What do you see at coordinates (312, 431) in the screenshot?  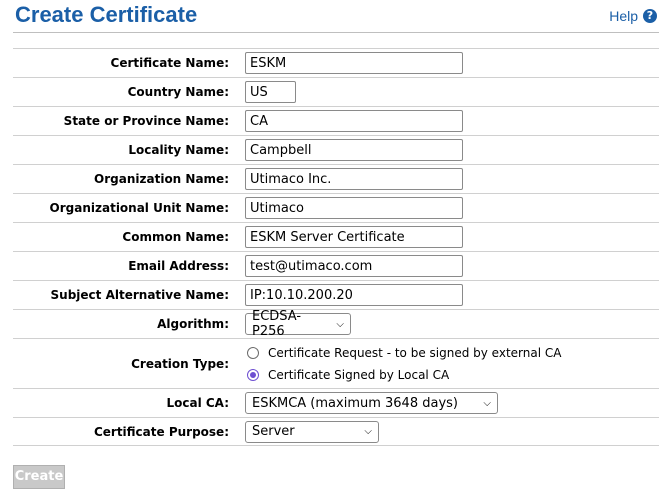 I see `certificate-purpose-select: Server ⌵` at bounding box center [312, 431].